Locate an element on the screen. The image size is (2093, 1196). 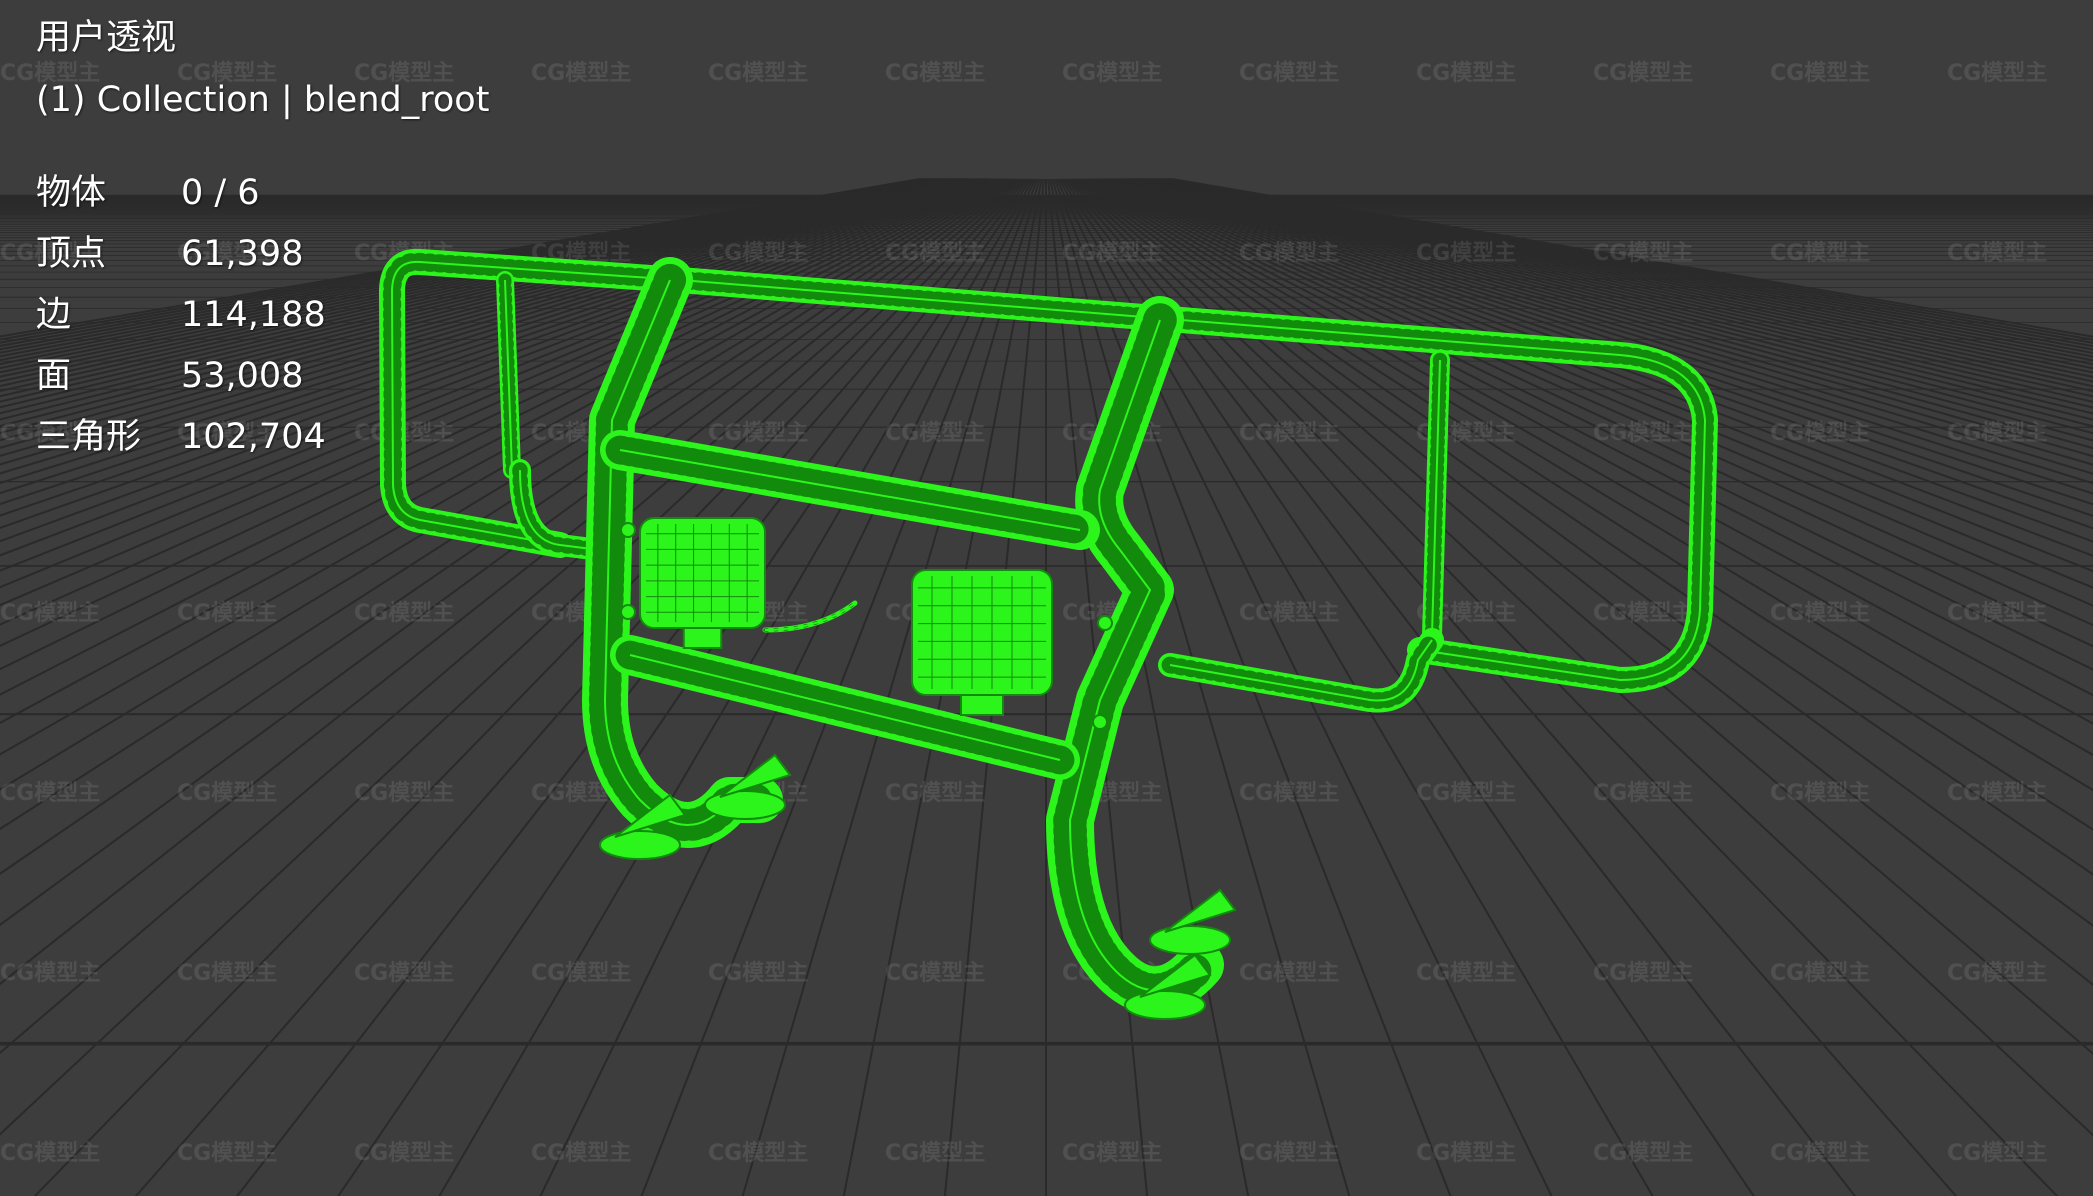
right-inner-bar is located at coordinates (1436, 497).